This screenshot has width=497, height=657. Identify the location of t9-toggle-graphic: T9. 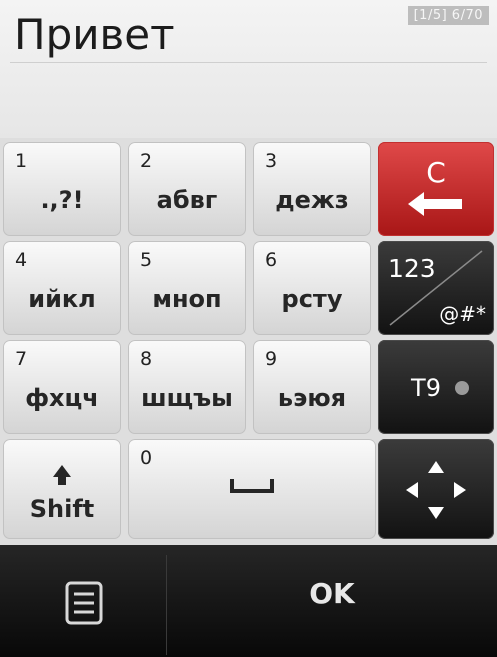
(439, 388).